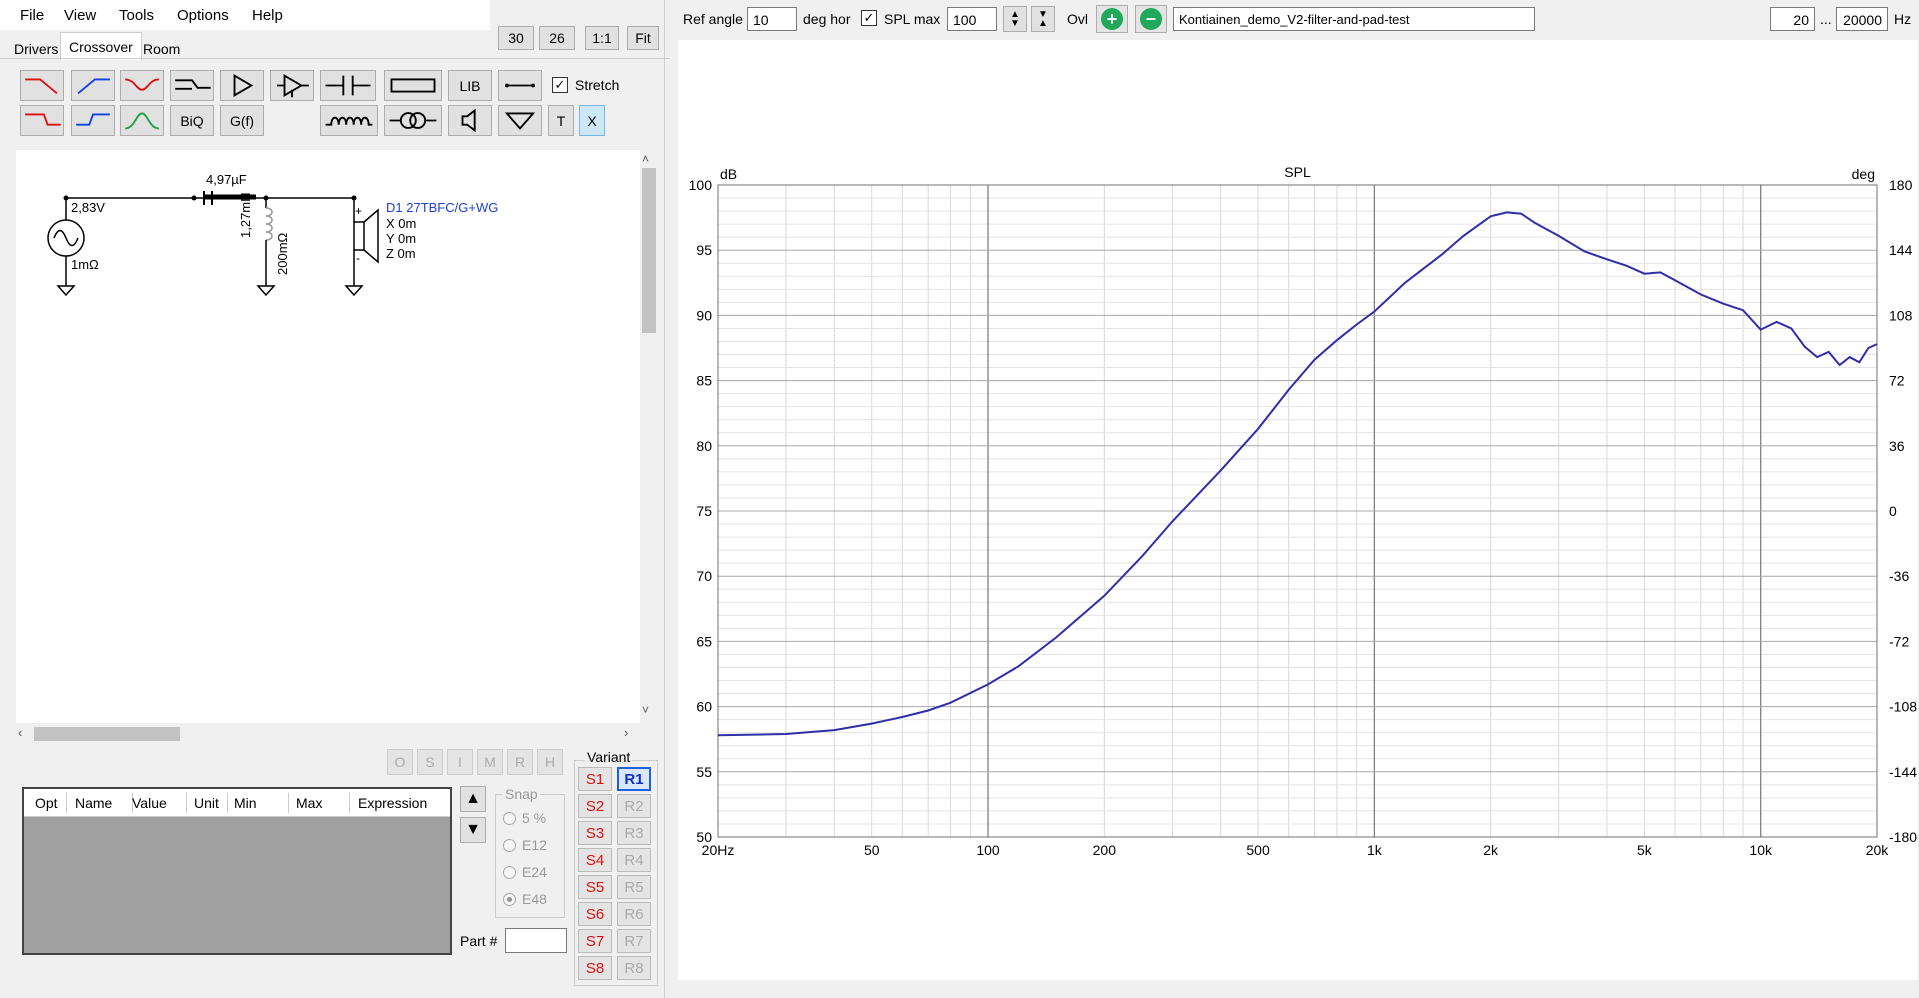 The image size is (1919, 998). Describe the element at coordinates (664, 499) in the screenshot. I see `panel-divider` at that location.